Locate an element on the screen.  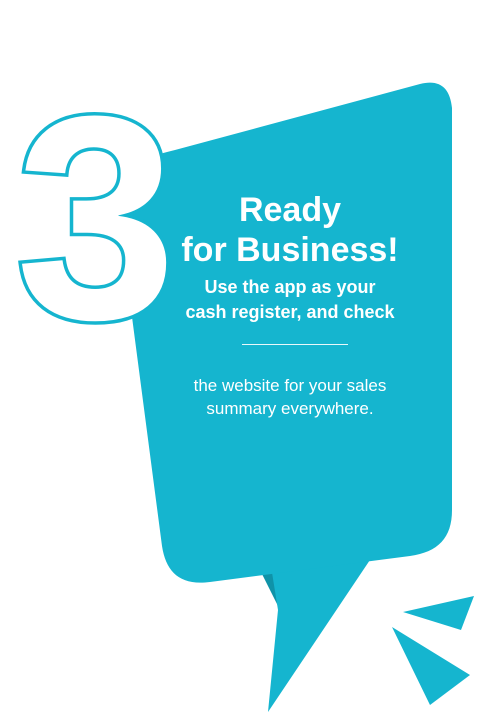
headline-ready: Ready is located at coordinates (290, 210).